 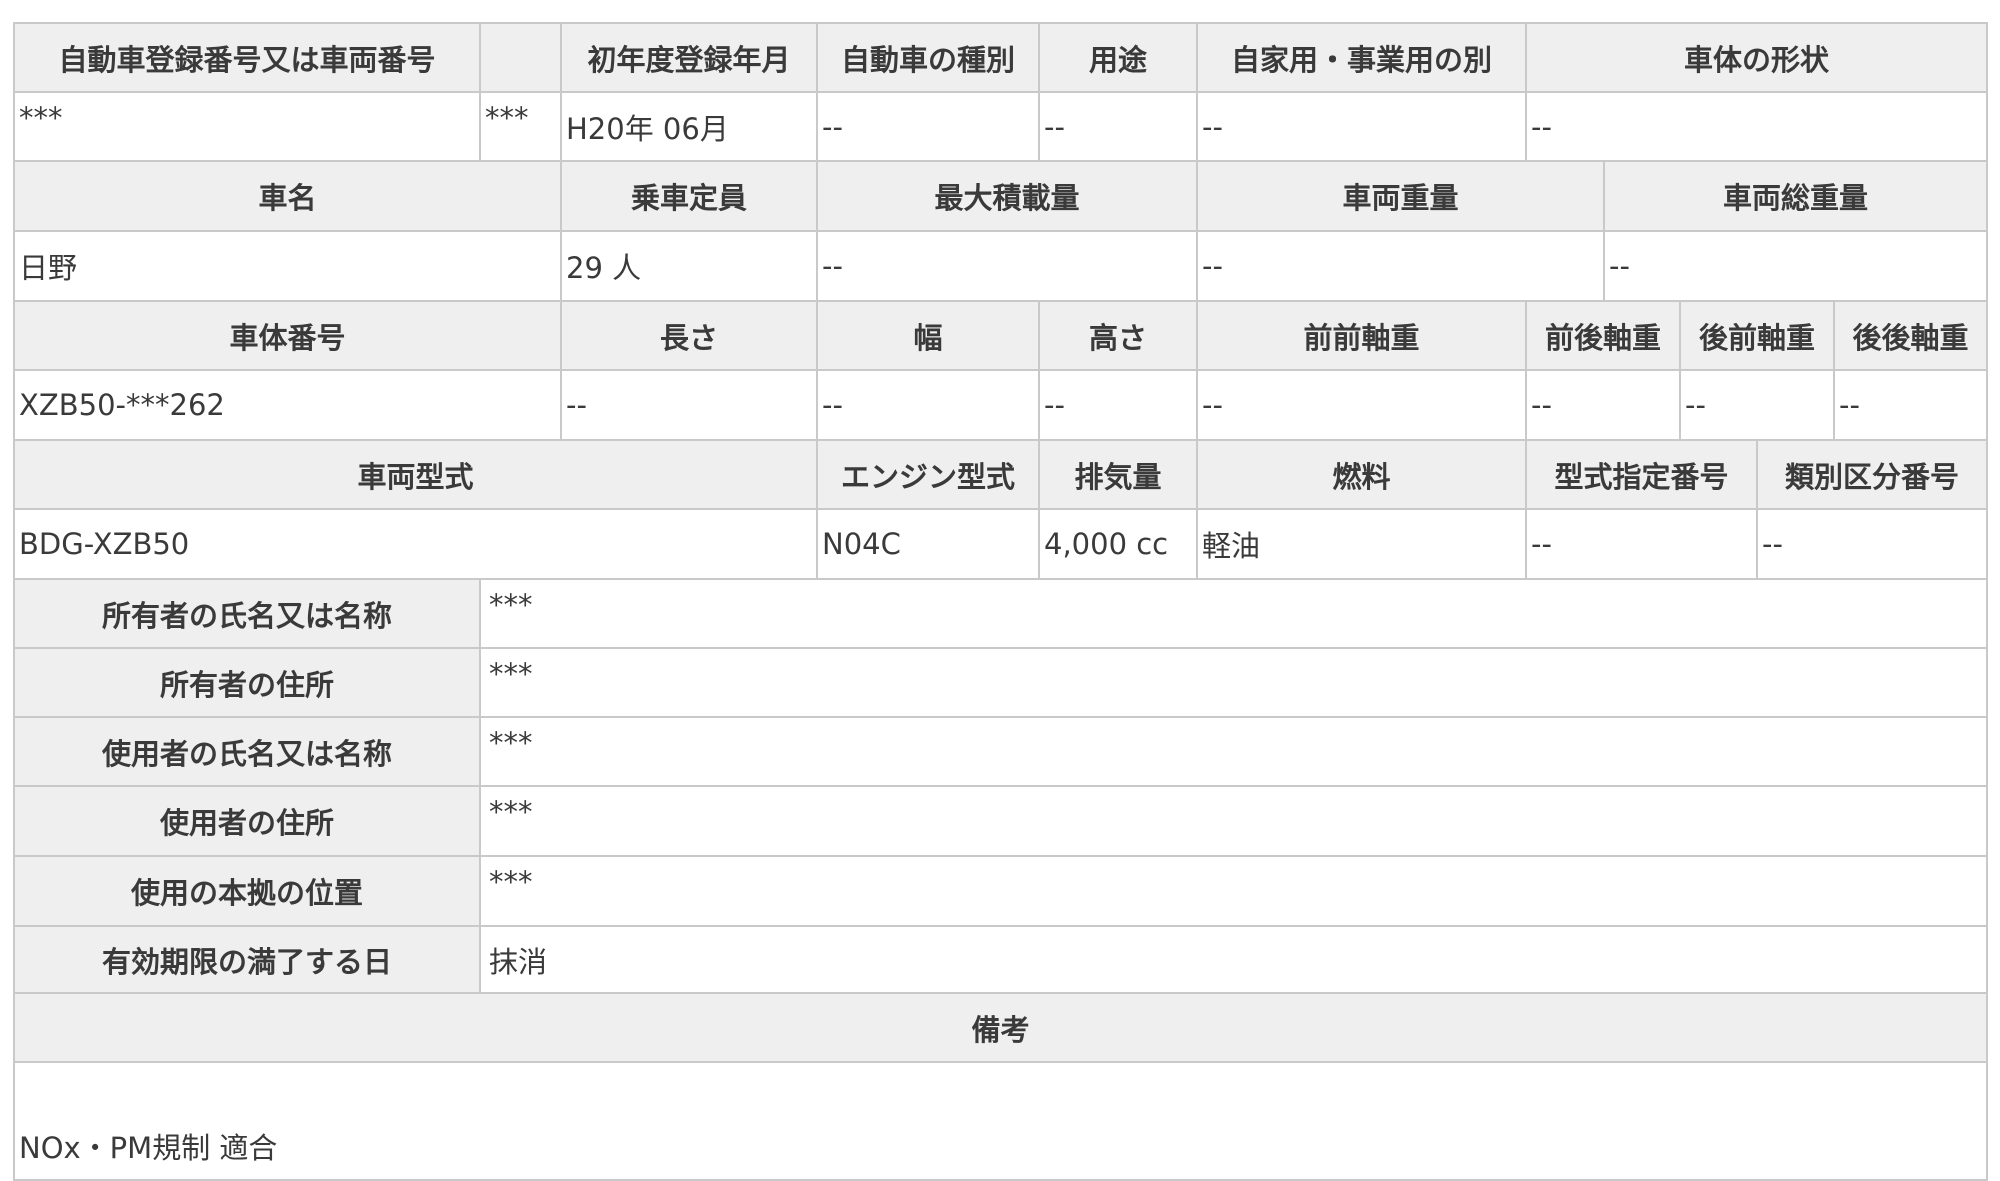 I want to click on value-height: --, so click(x=1118, y=405).